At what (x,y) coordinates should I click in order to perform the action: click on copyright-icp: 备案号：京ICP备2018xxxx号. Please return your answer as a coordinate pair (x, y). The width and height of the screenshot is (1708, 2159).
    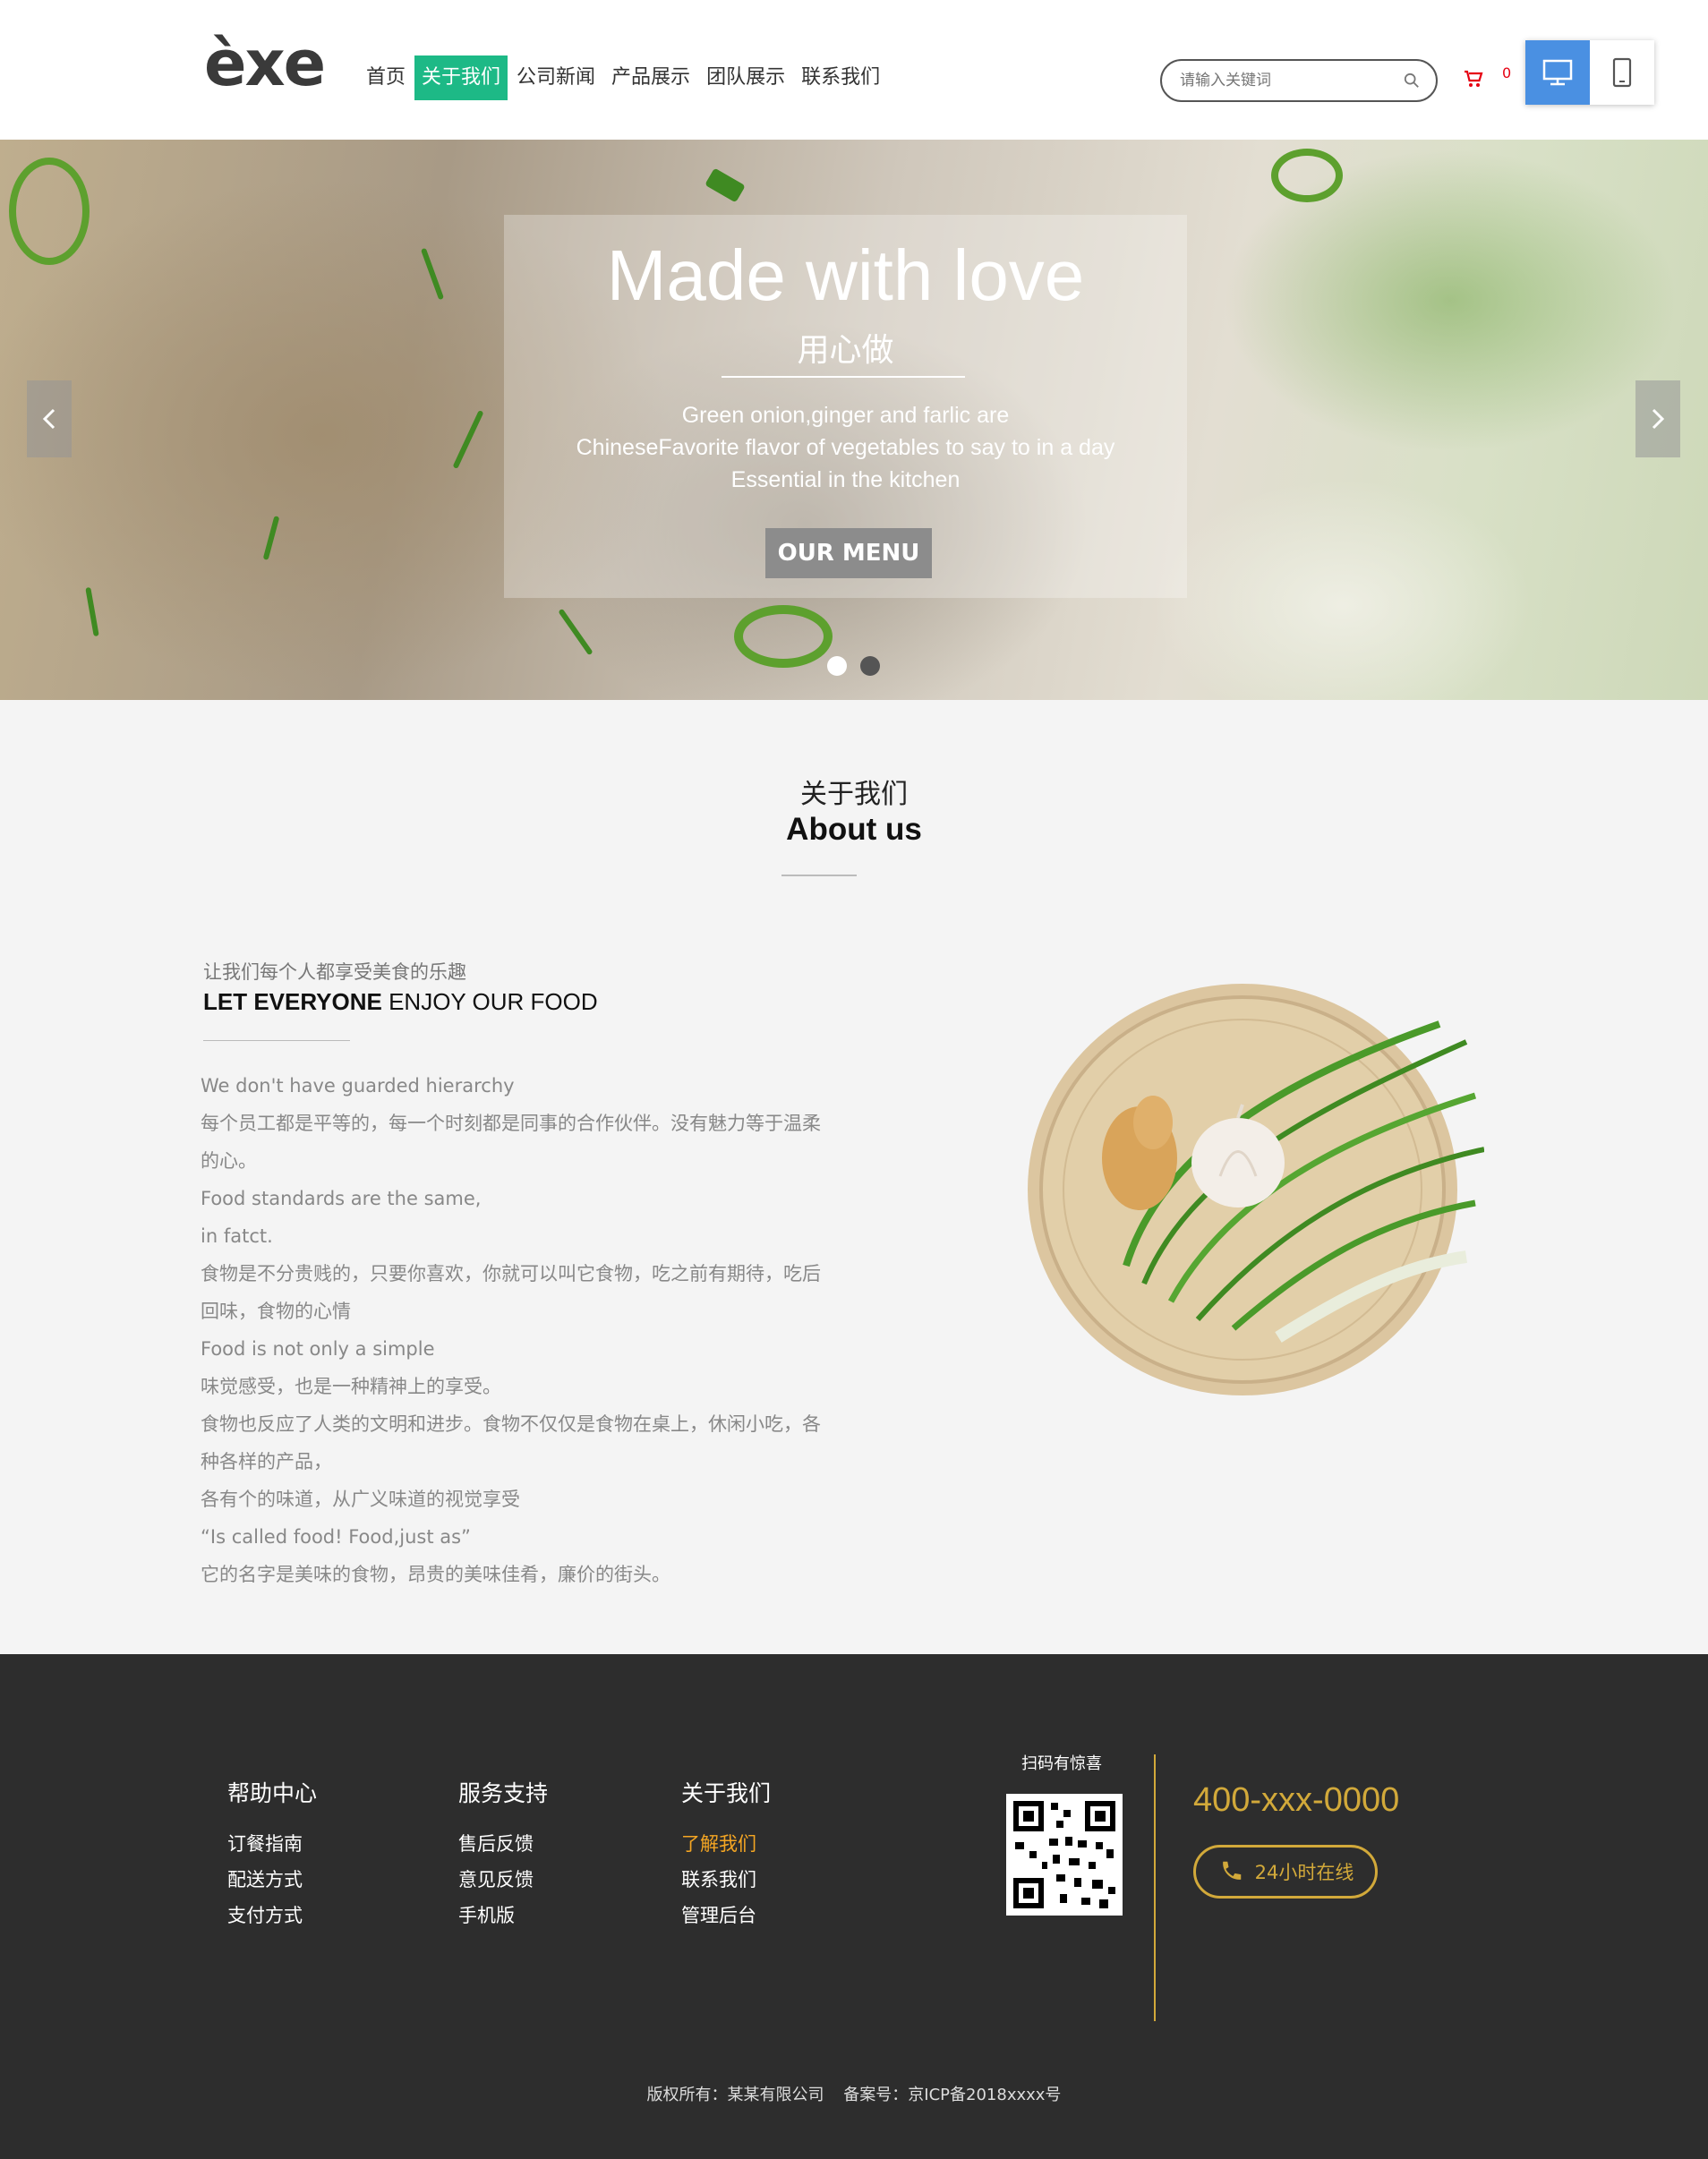
    Looking at the image, I should click on (952, 2095).